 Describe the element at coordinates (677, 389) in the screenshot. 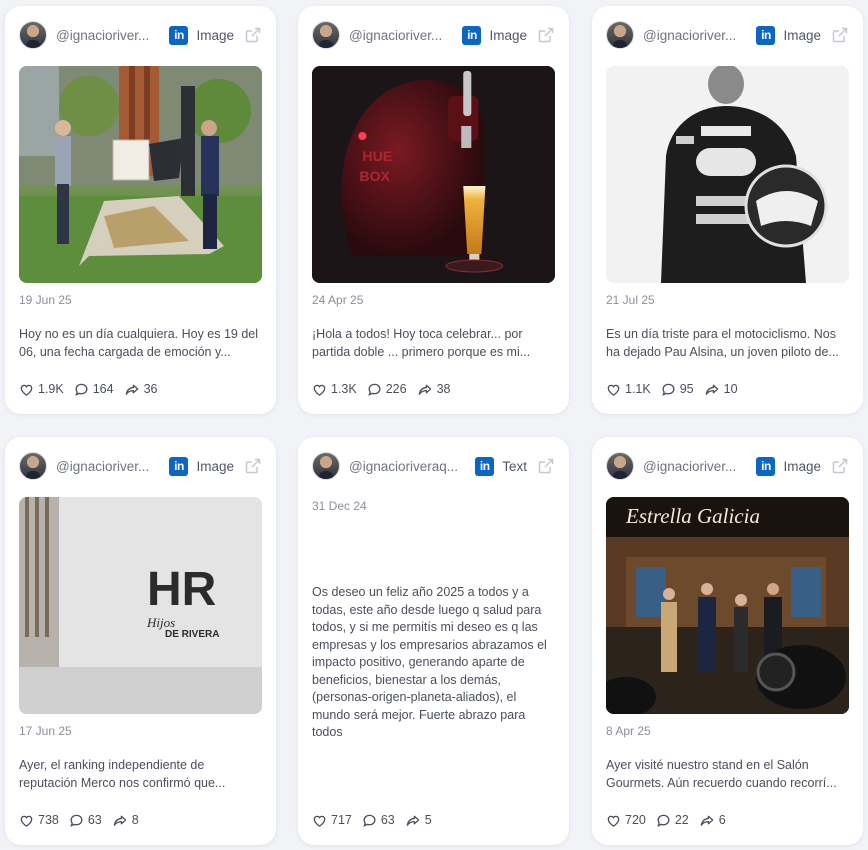

I see `comments-stat: 95` at that location.